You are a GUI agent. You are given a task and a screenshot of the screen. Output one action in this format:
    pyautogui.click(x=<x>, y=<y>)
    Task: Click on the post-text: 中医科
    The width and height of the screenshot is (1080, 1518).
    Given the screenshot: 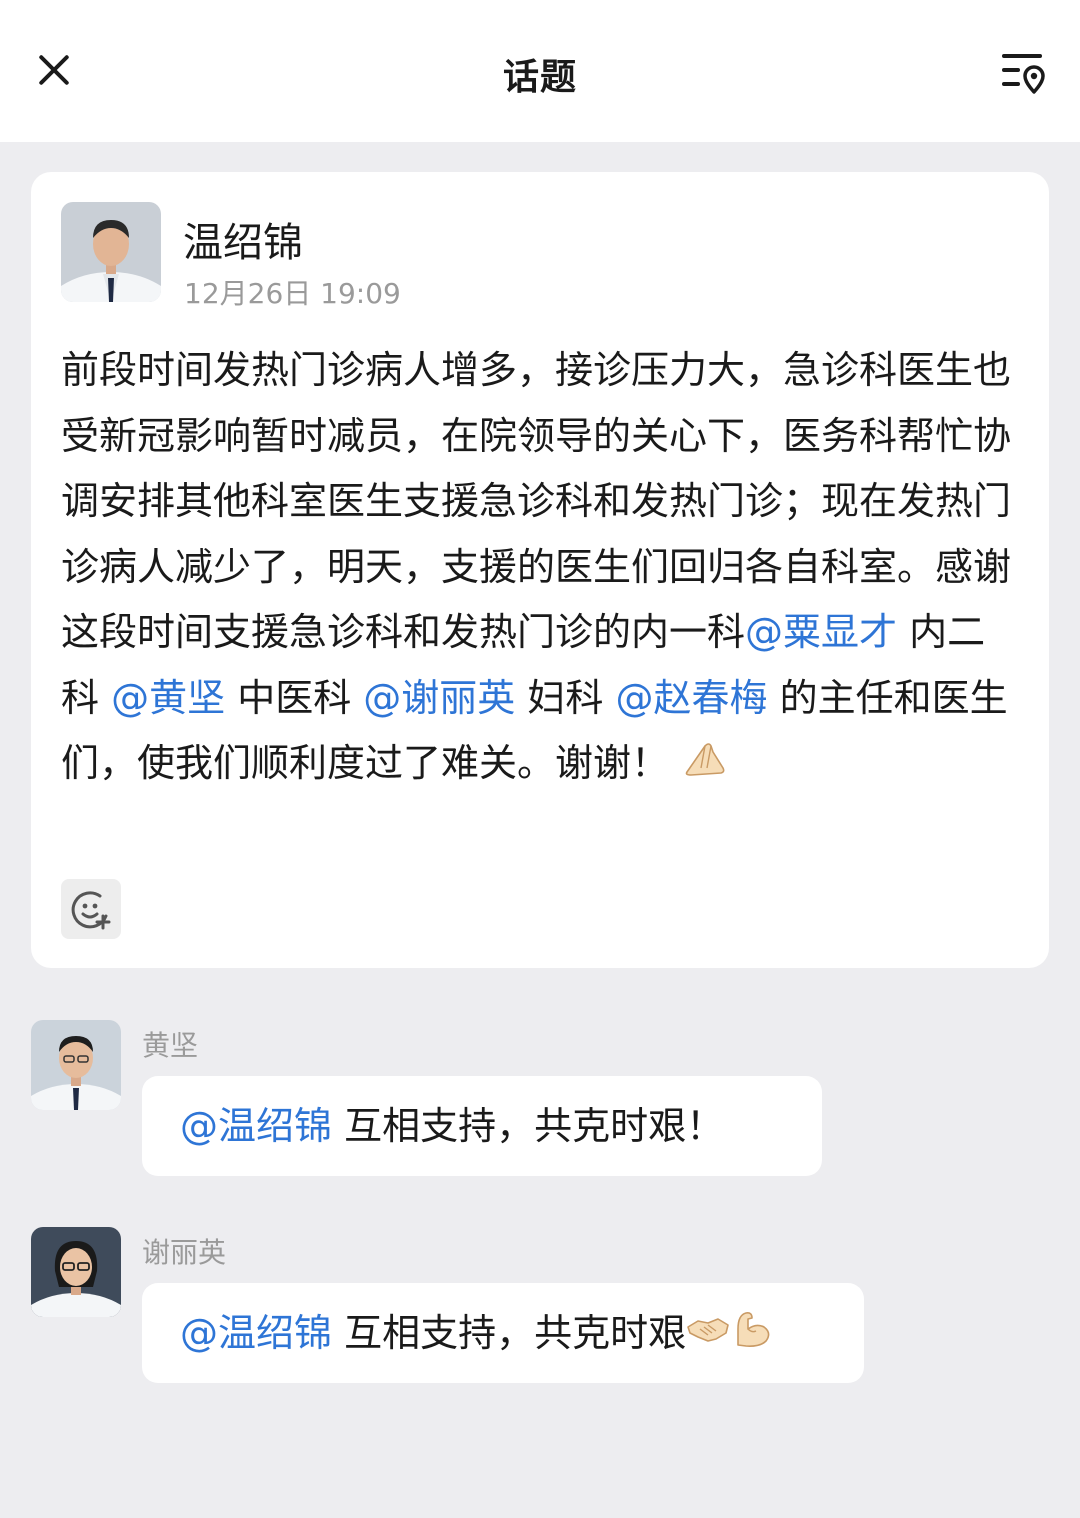 What is the action you would take?
    pyautogui.click(x=294, y=697)
    